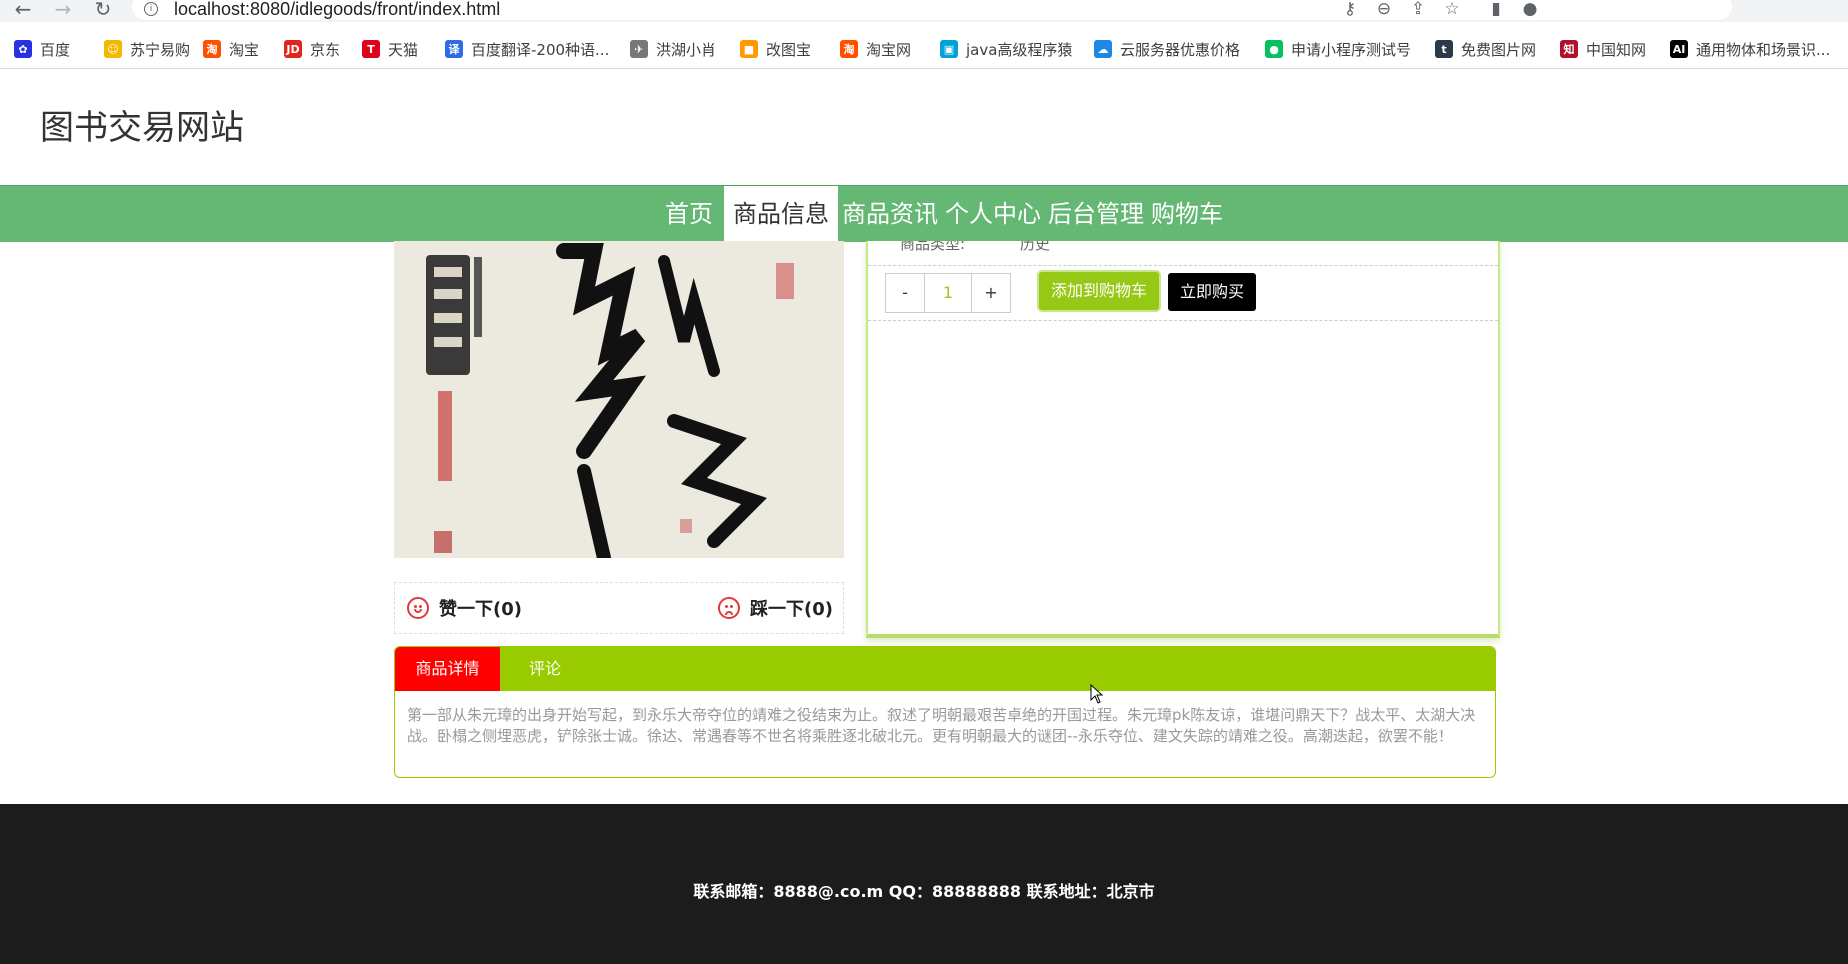 The image size is (1848, 964). I want to click on bookmark-label: 云服务器优惠价格, so click(1180, 49).